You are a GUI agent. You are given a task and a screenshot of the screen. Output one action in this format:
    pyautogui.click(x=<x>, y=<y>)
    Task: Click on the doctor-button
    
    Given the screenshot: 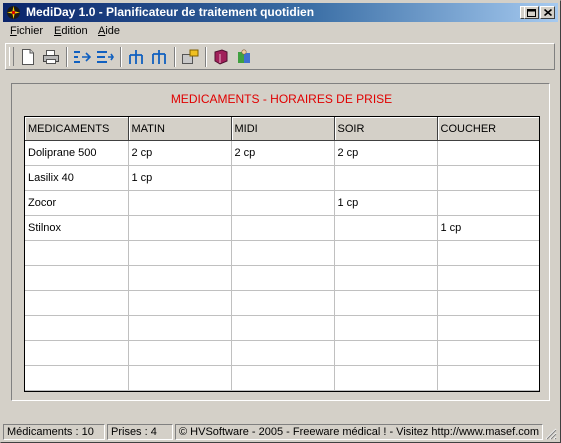 What is the action you would take?
    pyautogui.click(x=244, y=57)
    